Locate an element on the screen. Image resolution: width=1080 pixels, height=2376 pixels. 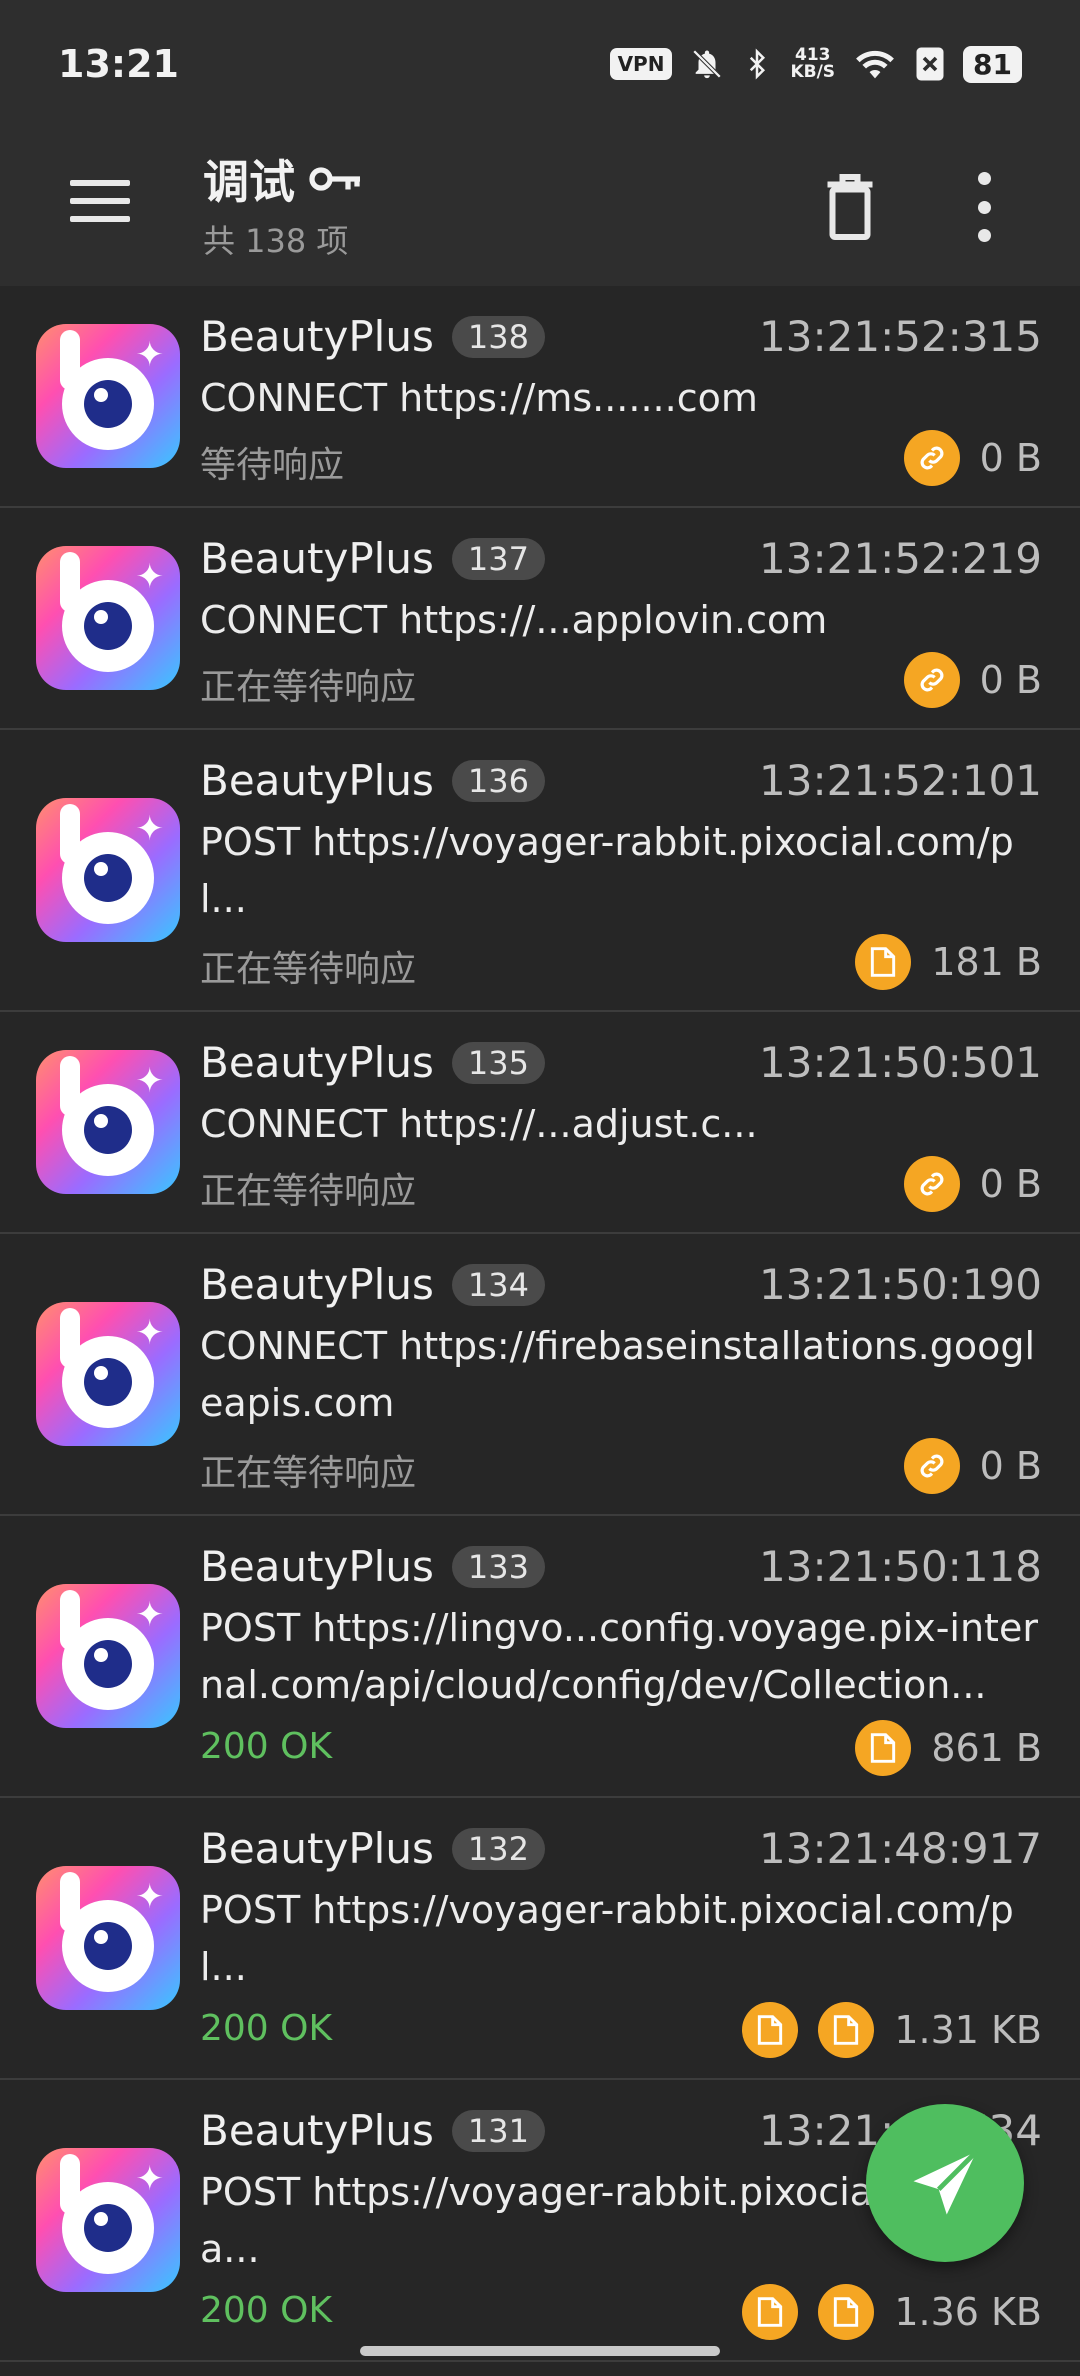
app-name-row: BeautyPlus 137 is located at coordinates (372, 558).